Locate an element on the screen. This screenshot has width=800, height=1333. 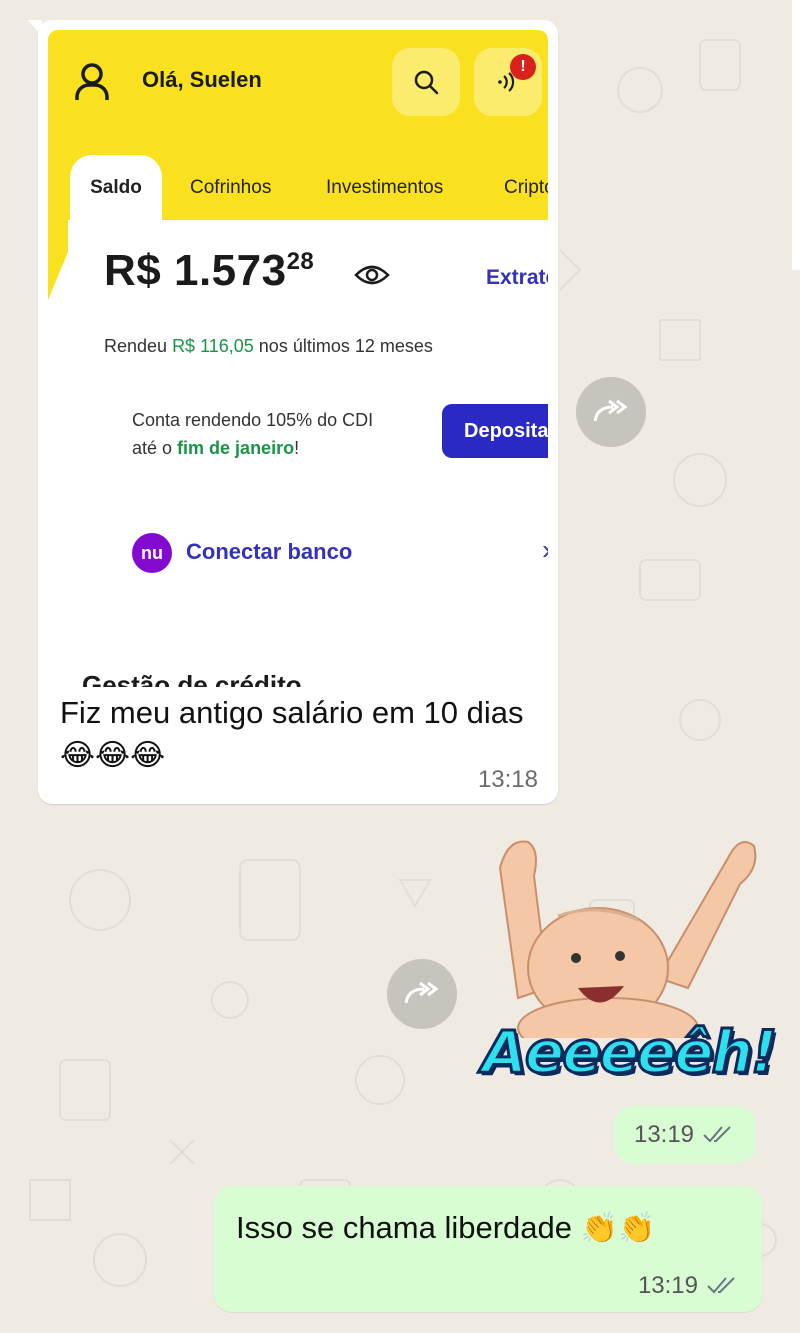
tab-investimentos: Investimentos is located at coordinates (385, 187).